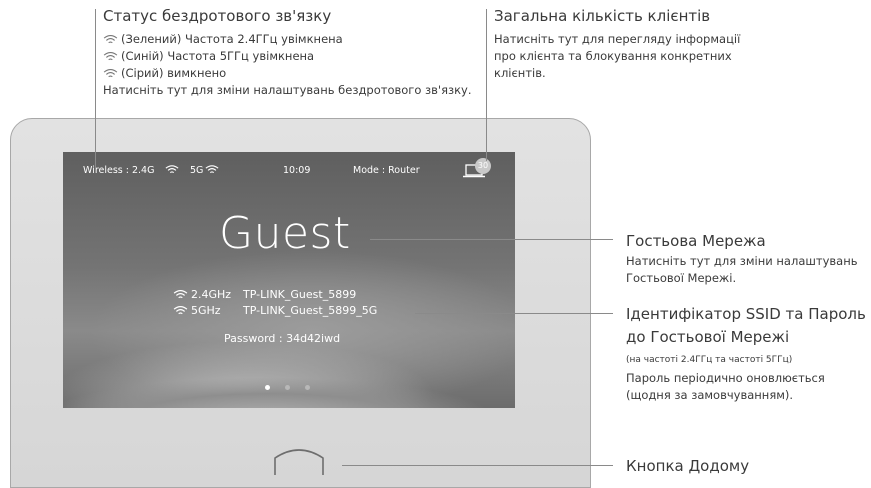  I want to click on clock: 10:09, so click(297, 170).